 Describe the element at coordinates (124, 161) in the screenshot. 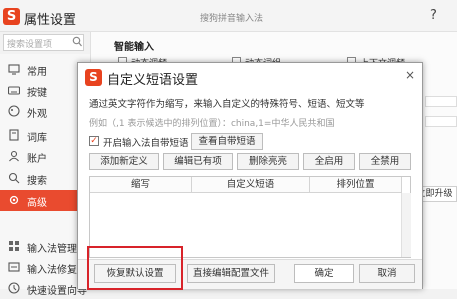

I see `add-definition-button: 添加新定义` at that location.